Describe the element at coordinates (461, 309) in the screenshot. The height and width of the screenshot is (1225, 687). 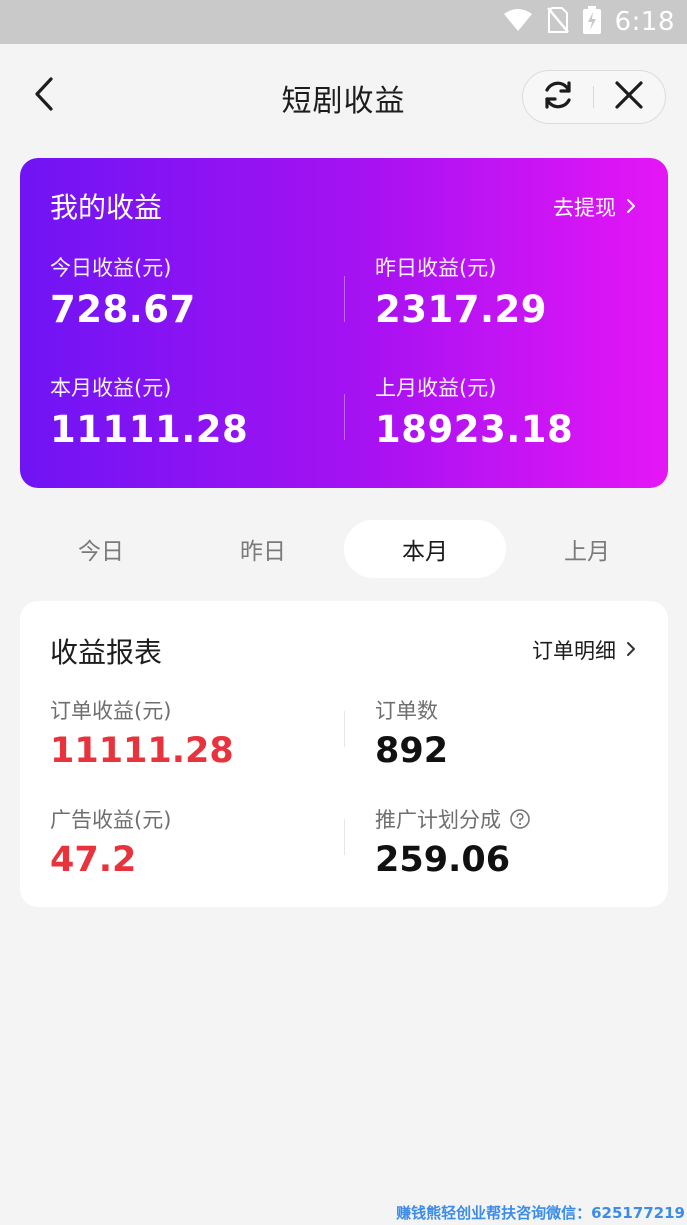
I see `yesterday-earnings-value: 2317.29` at that location.